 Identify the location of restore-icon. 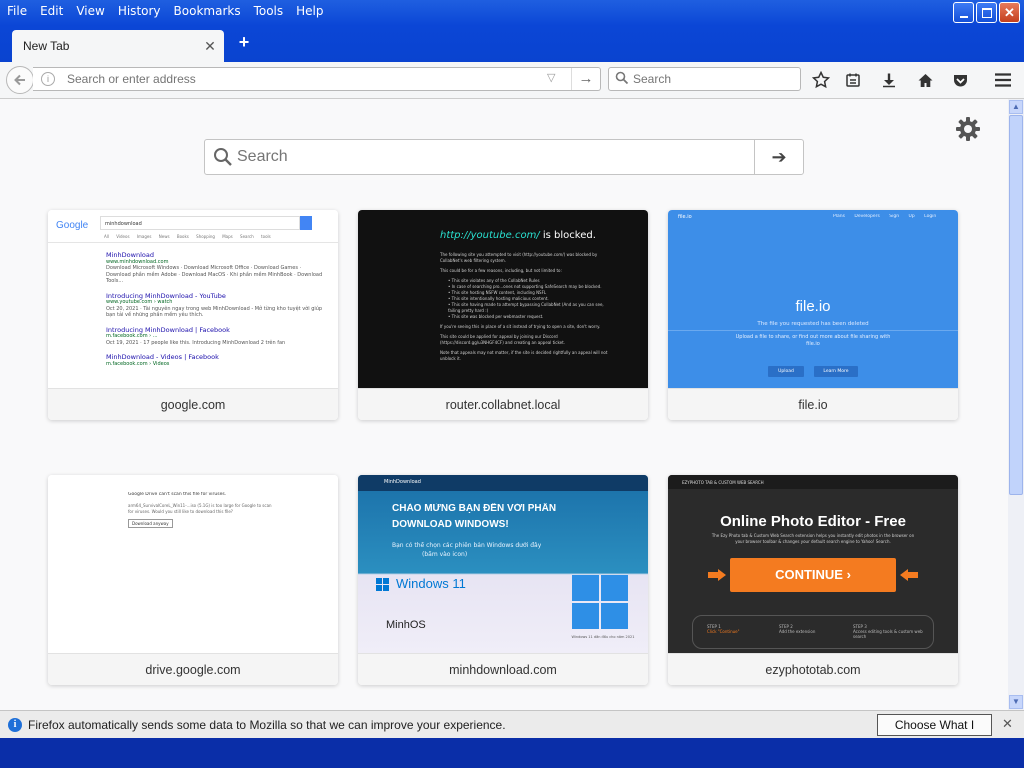
(986, 12).